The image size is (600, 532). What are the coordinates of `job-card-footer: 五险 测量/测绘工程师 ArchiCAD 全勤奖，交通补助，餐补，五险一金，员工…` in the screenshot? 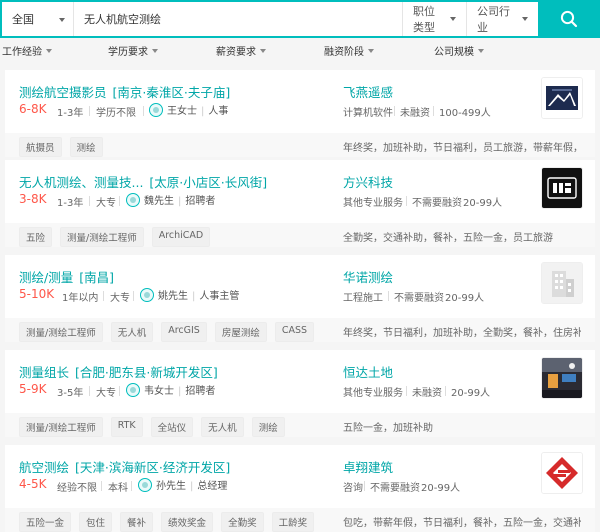 It's located at (300, 235).